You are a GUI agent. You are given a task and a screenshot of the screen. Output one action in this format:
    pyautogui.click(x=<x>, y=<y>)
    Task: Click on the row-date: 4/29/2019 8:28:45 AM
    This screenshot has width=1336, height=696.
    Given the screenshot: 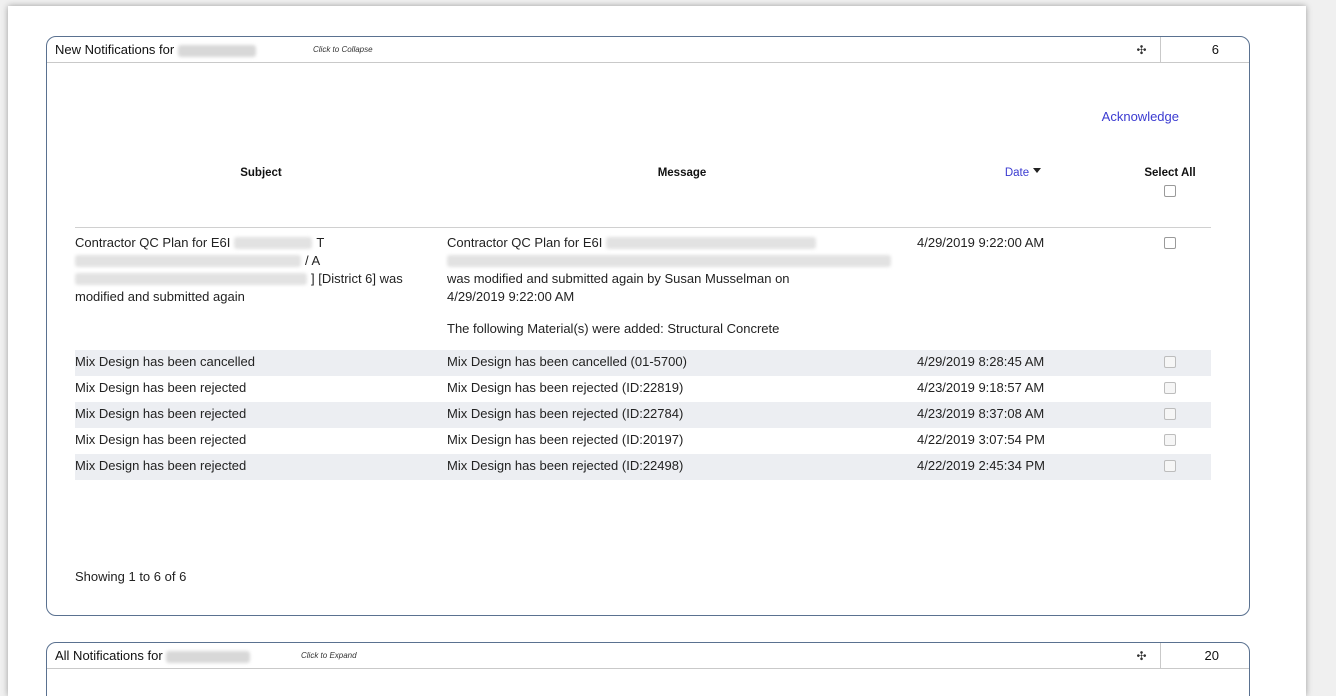 What is the action you would take?
    pyautogui.click(x=1023, y=362)
    